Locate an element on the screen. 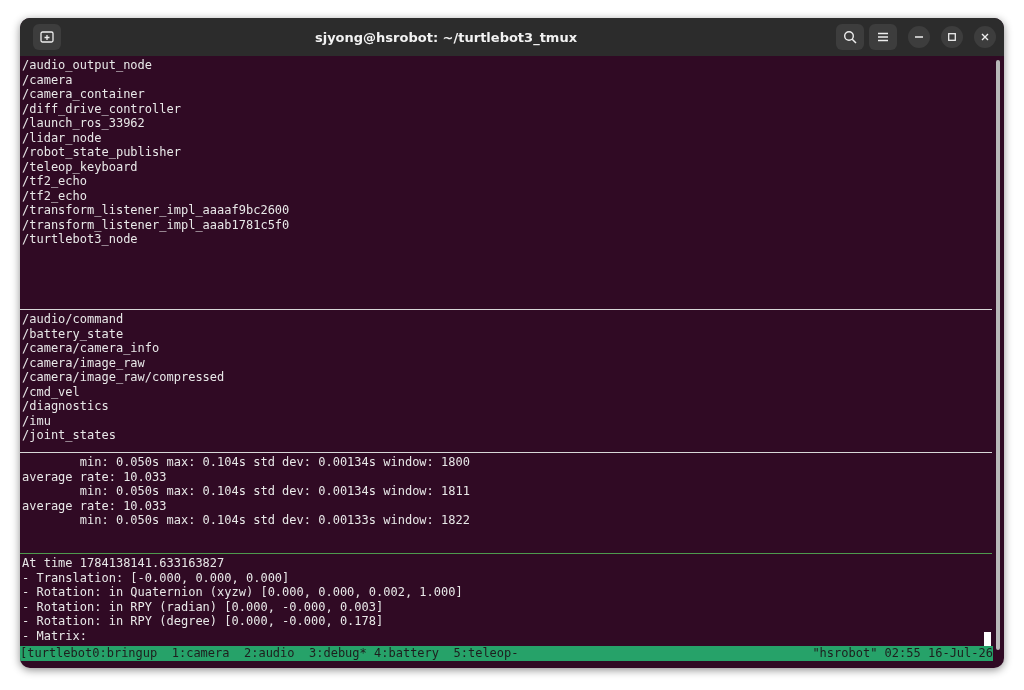  search-icon is located at coordinates (850, 37).